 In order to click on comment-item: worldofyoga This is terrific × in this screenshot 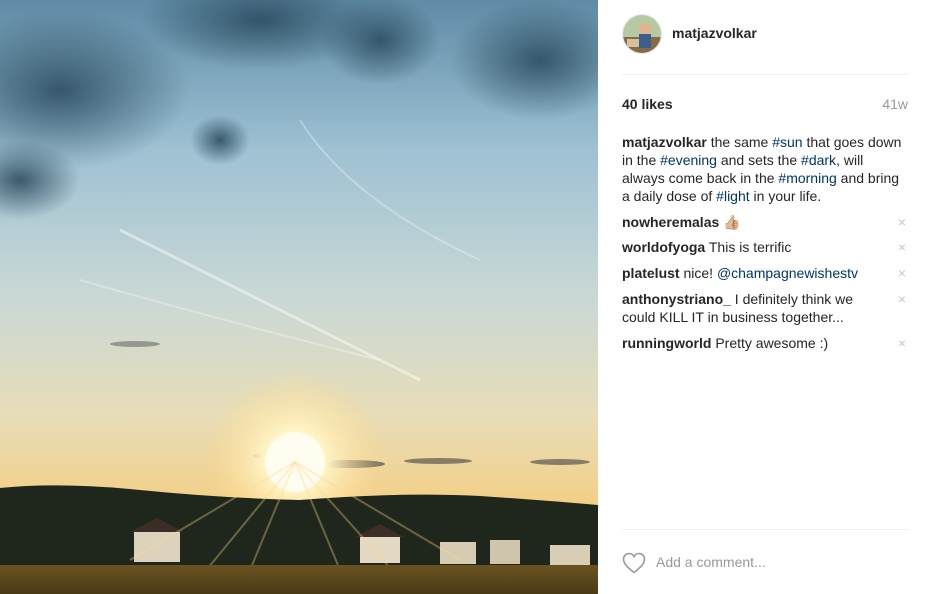, I will do `click(765, 247)`.